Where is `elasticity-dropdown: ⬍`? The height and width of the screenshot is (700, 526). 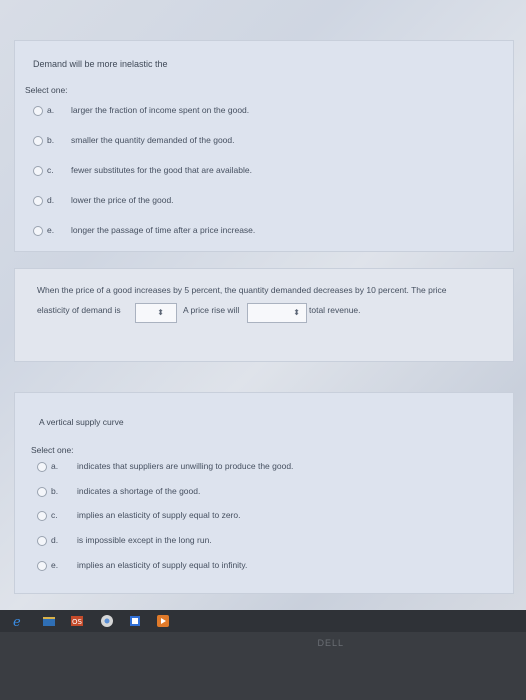 elasticity-dropdown: ⬍ is located at coordinates (156, 313).